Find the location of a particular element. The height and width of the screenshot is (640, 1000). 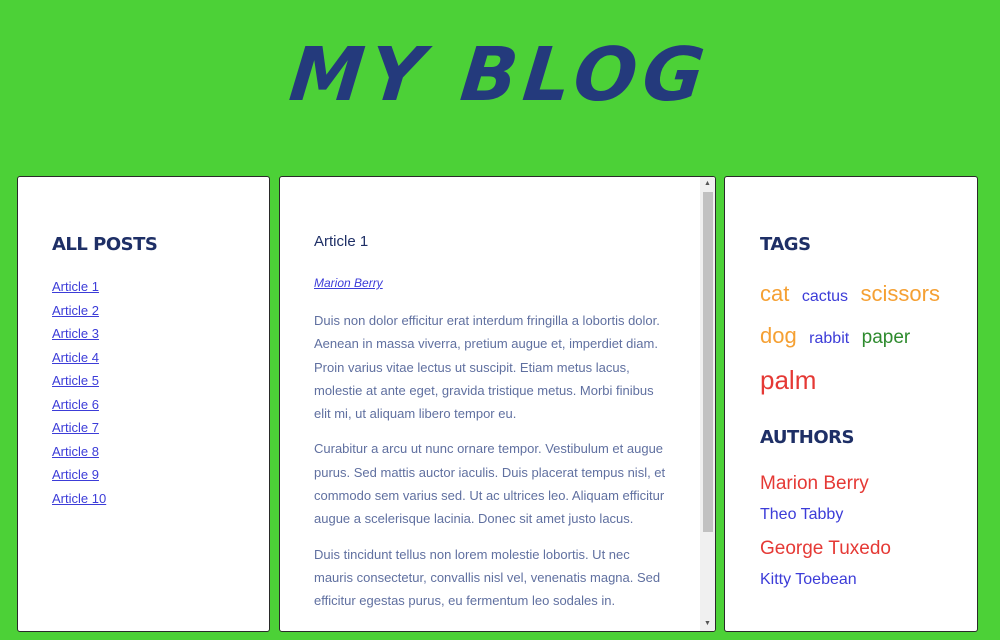

tag-dog: dog is located at coordinates (778, 336).